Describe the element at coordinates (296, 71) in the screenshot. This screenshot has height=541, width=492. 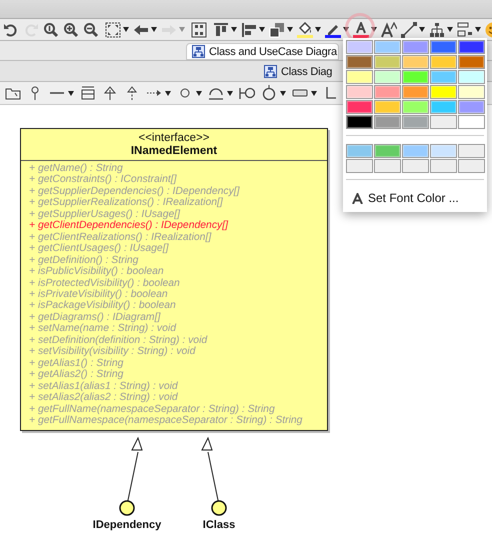
I see `diagram-tab: Class Diag` at that location.